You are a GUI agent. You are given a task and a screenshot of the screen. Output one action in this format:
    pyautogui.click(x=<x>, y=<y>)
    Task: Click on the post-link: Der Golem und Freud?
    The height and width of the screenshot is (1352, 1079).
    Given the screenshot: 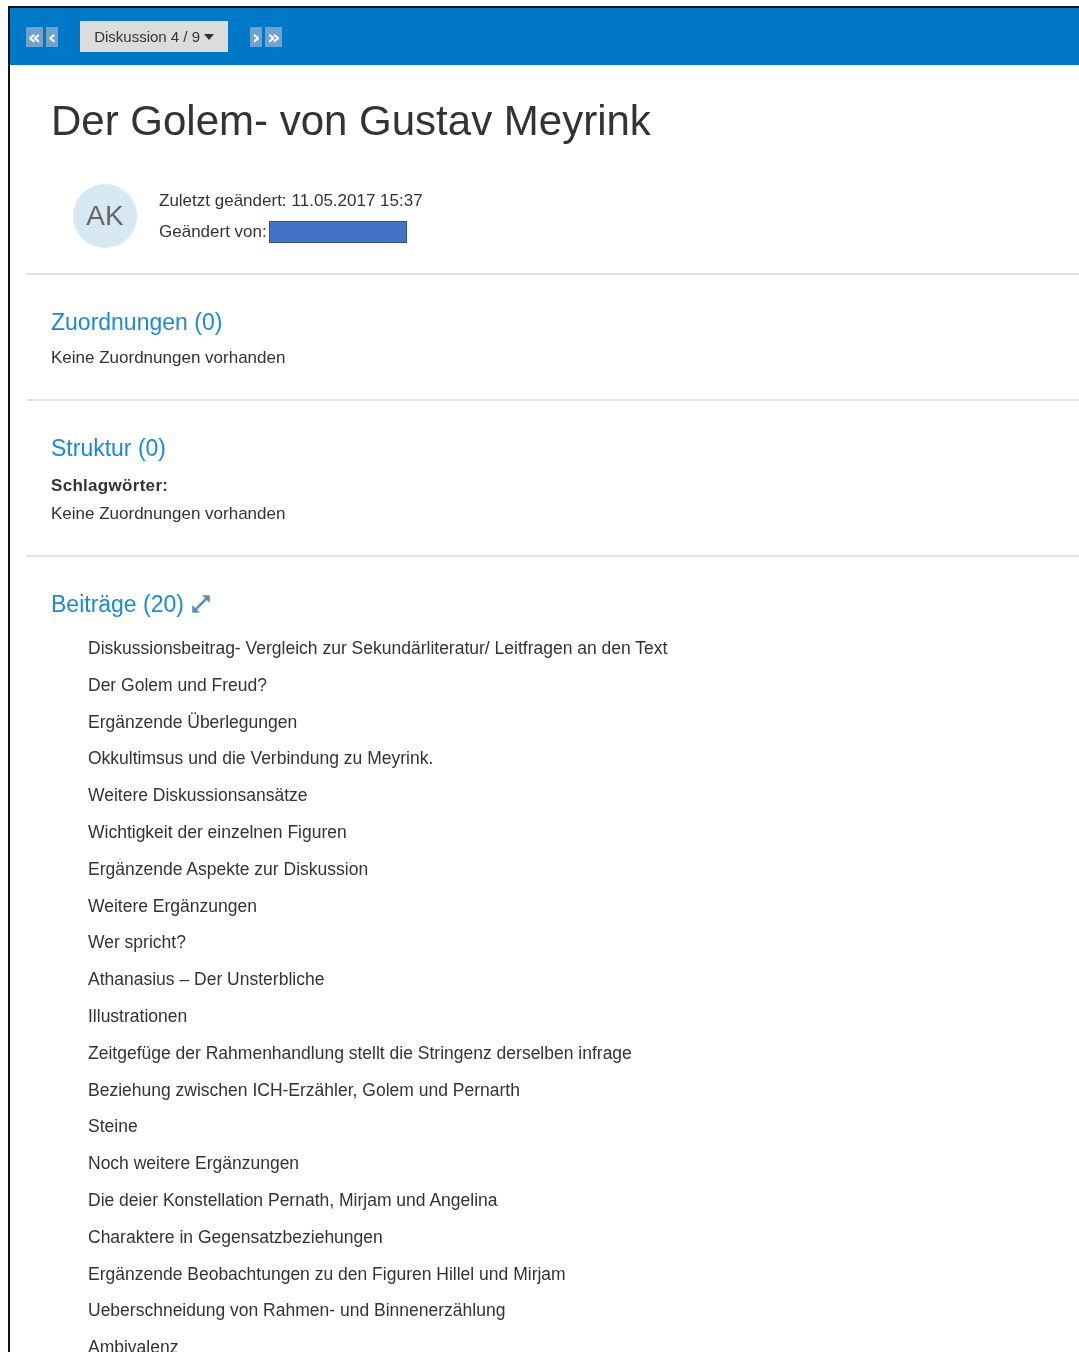 What is the action you would take?
    pyautogui.click(x=177, y=685)
    